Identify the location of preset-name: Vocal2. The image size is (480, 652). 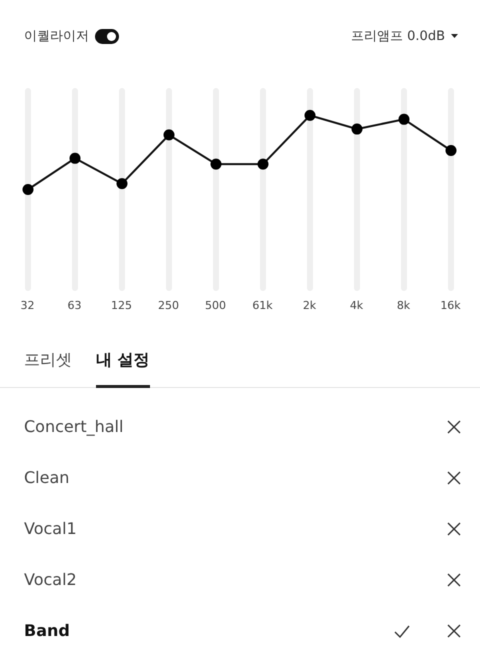
(235, 579).